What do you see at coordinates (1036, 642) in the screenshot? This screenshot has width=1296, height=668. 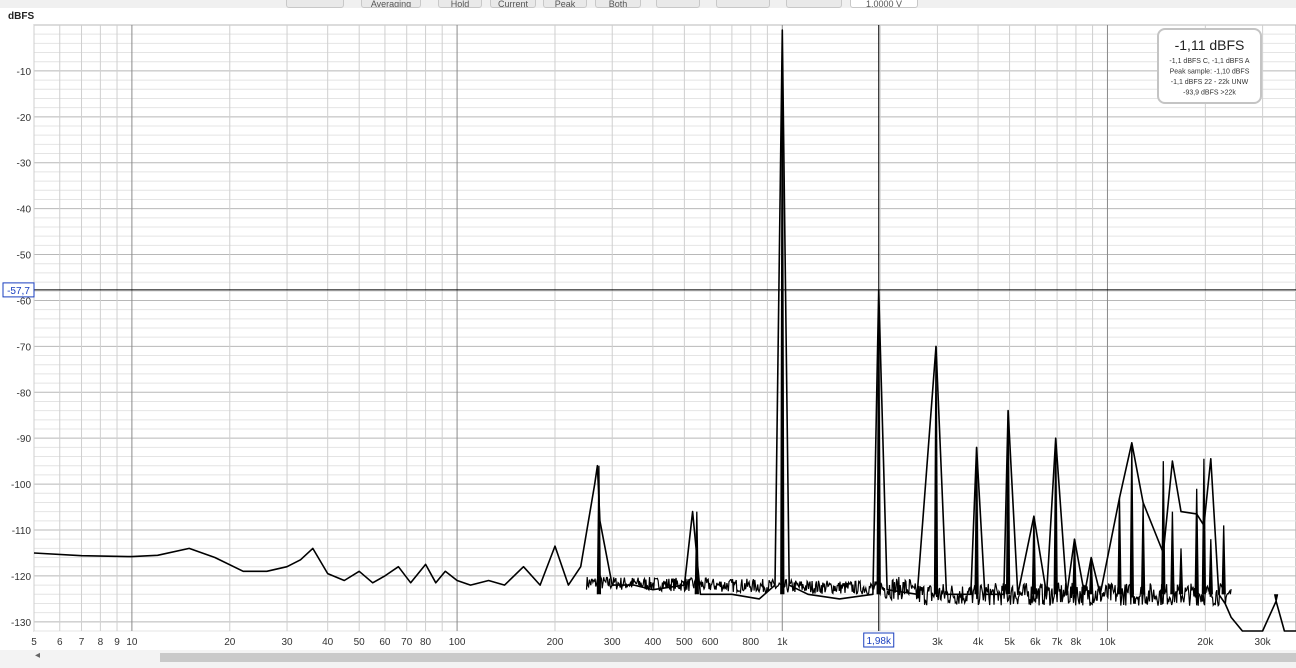 I see `x-tick-label: 6k` at bounding box center [1036, 642].